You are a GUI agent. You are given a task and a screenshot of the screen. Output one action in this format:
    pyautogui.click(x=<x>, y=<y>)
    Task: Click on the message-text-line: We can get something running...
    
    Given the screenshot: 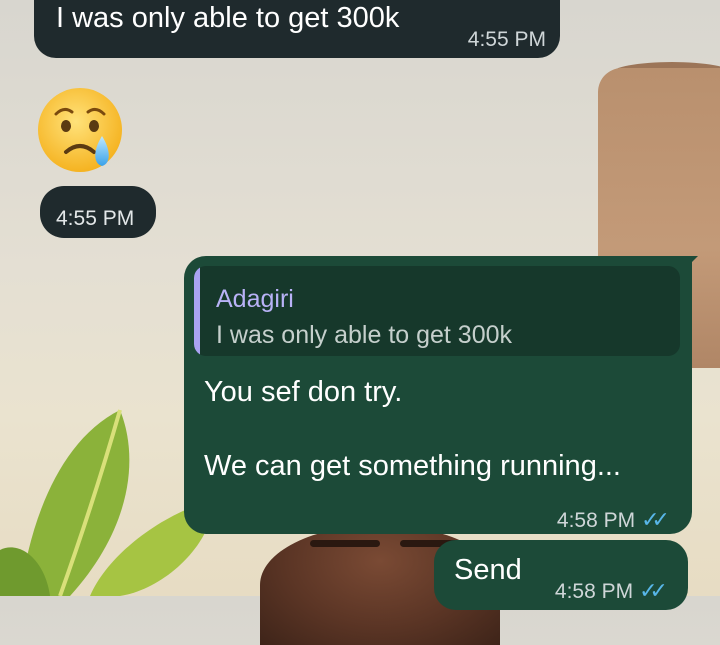 What is the action you would take?
    pyautogui.click(x=412, y=466)
    